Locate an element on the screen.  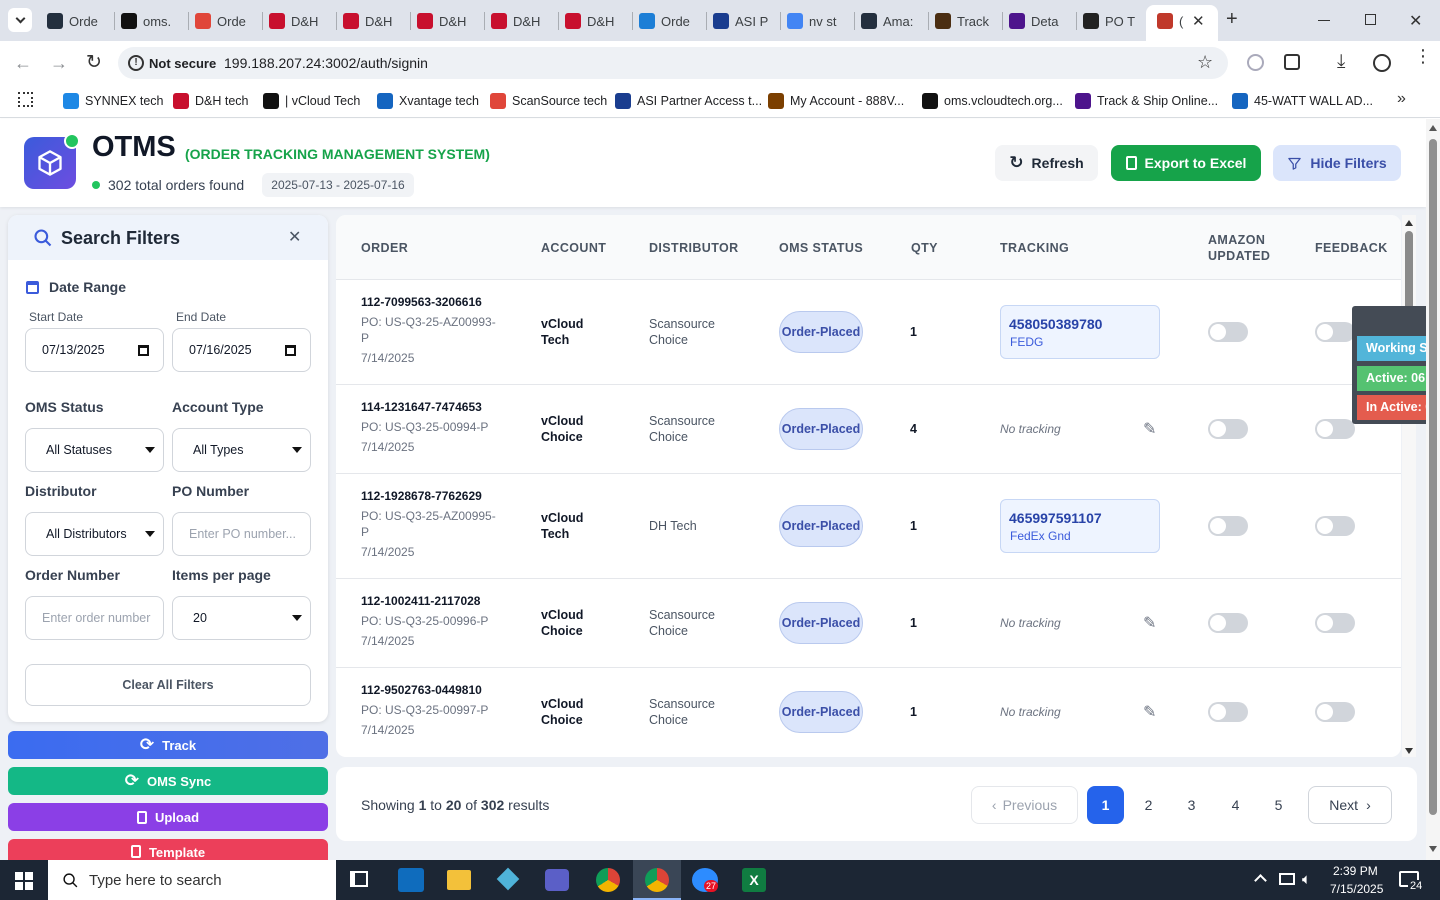
outlook-icon is located at coordinates (411, 880).